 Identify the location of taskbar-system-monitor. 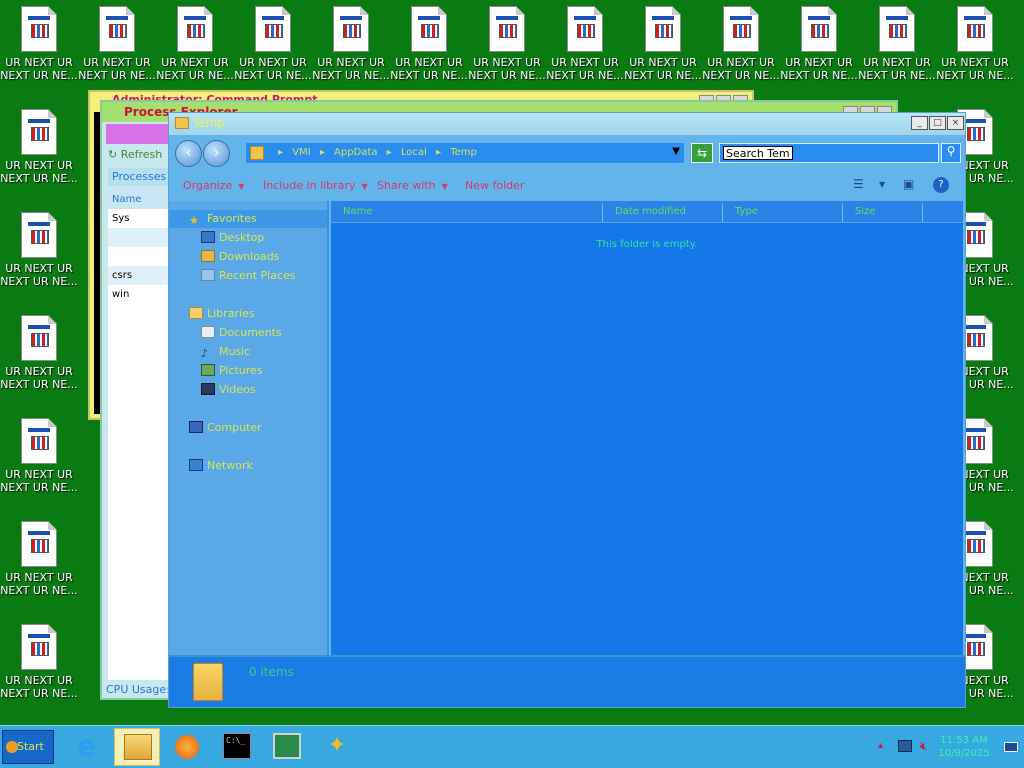
(287, 747).